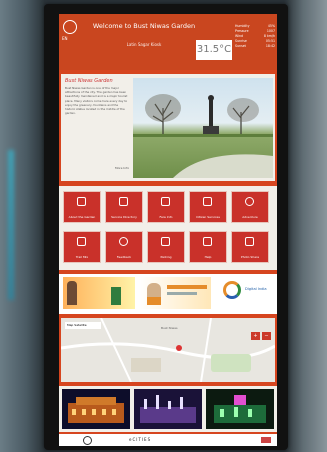 The image size is (327, 452). Describe the element at coordinates (87, 440) in the screenshot. I see `globe-icon` at that location.